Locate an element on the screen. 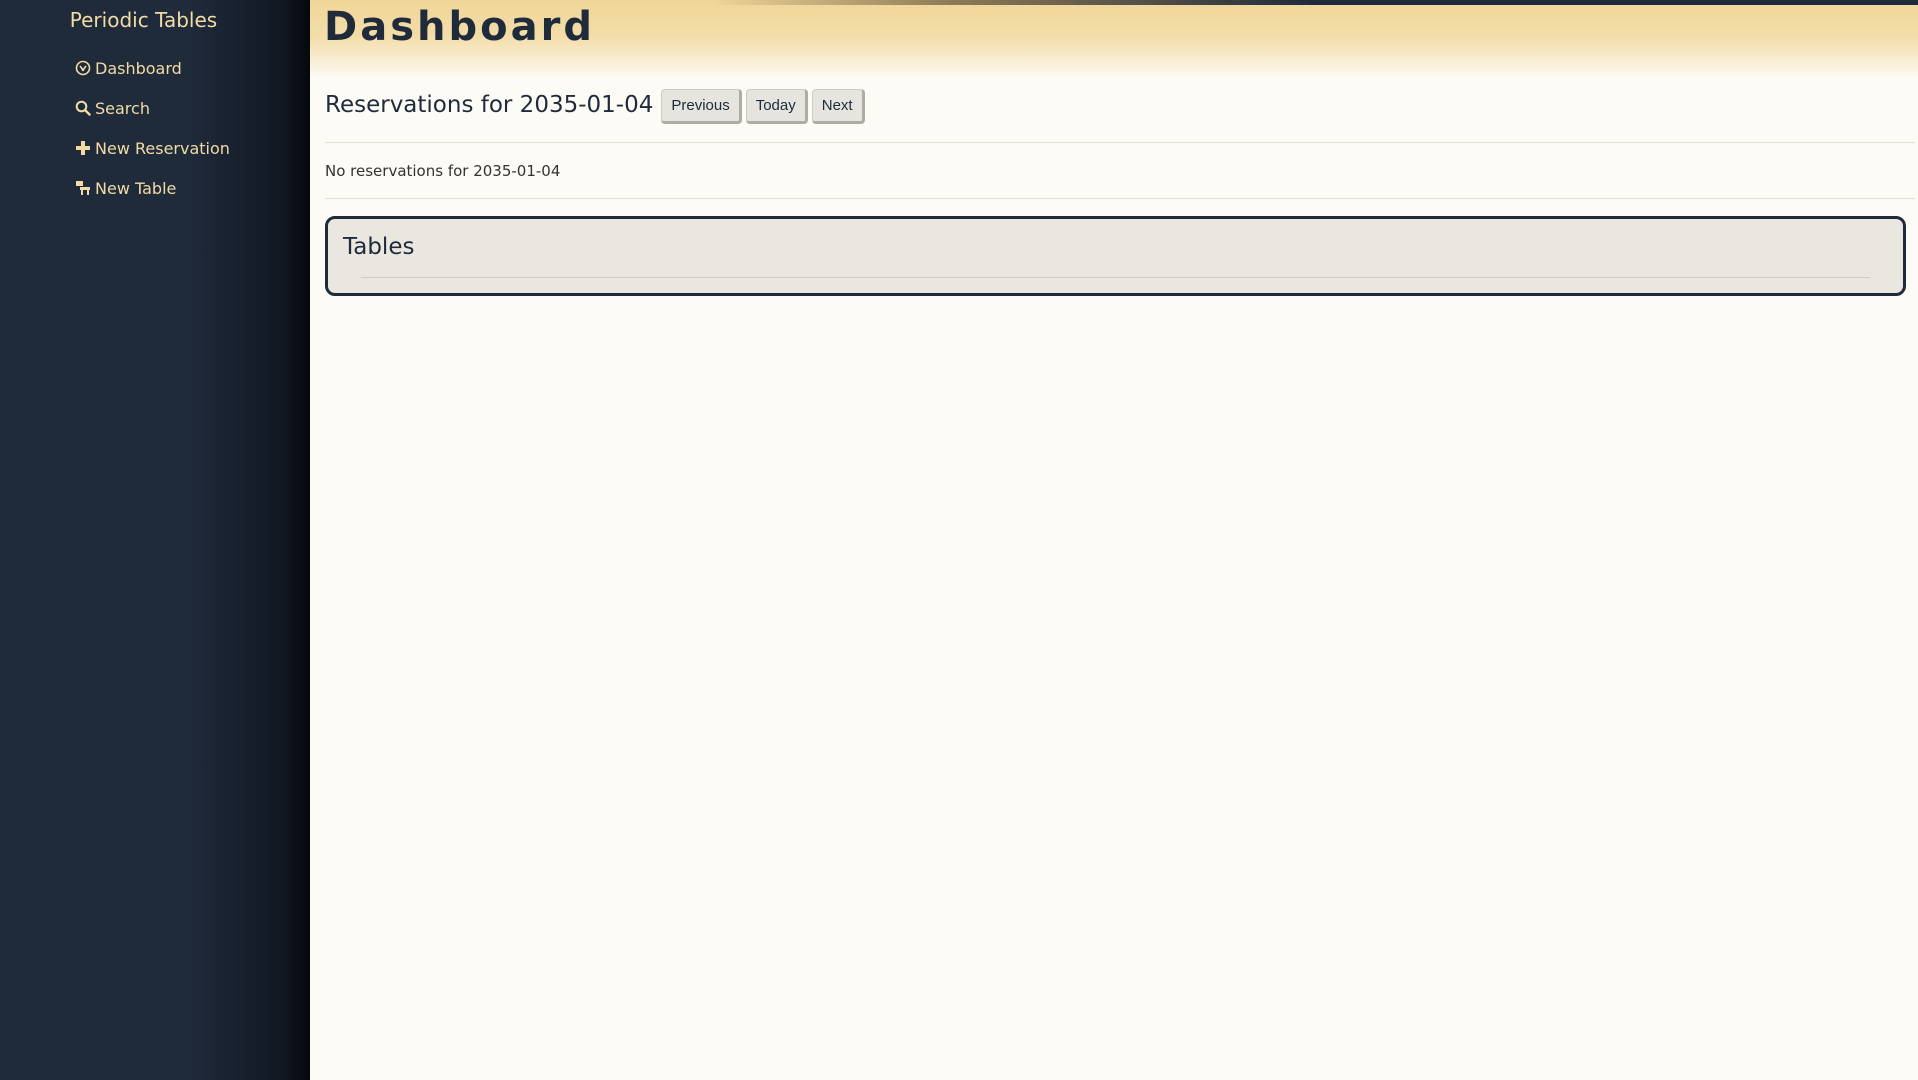 The height and width of the screenshot is (1080, 1918). sidebar-item-new-reservation: New Reservation is located at coordinates (152, 148).